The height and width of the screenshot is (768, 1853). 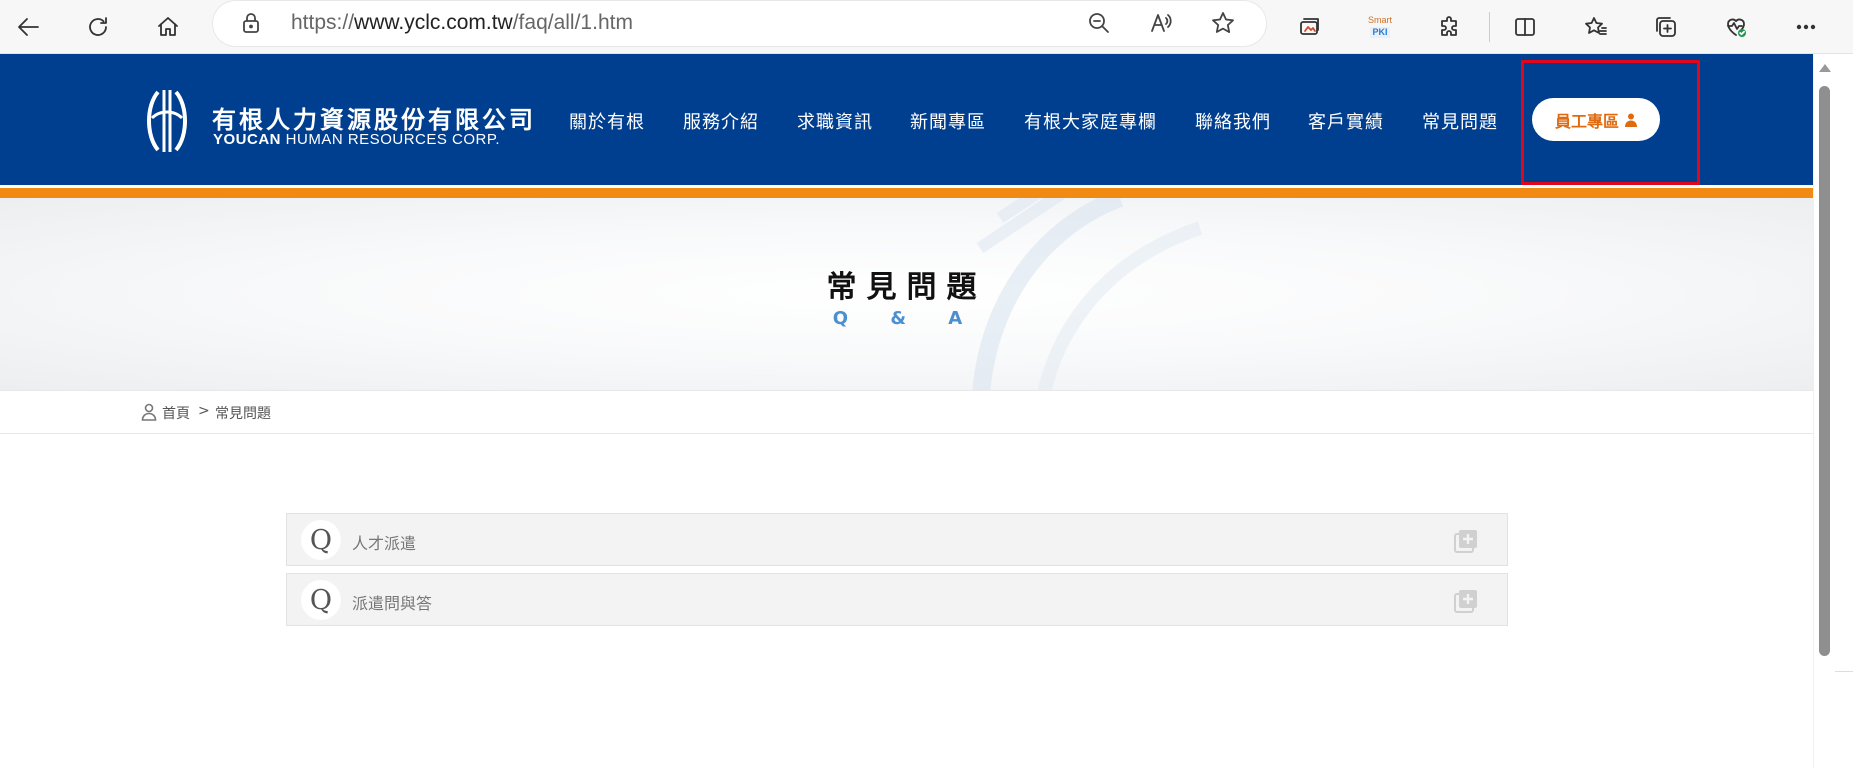 I want to click on zoom-out-icon, so click(x=1100, y=24).